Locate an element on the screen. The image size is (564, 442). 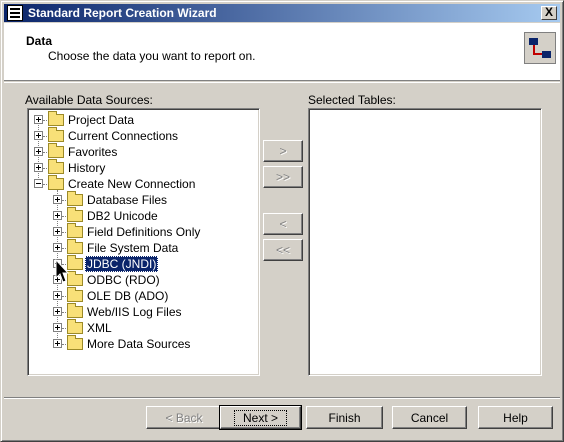
tree-item: More Data Sources is located at coordinates (143, 343).